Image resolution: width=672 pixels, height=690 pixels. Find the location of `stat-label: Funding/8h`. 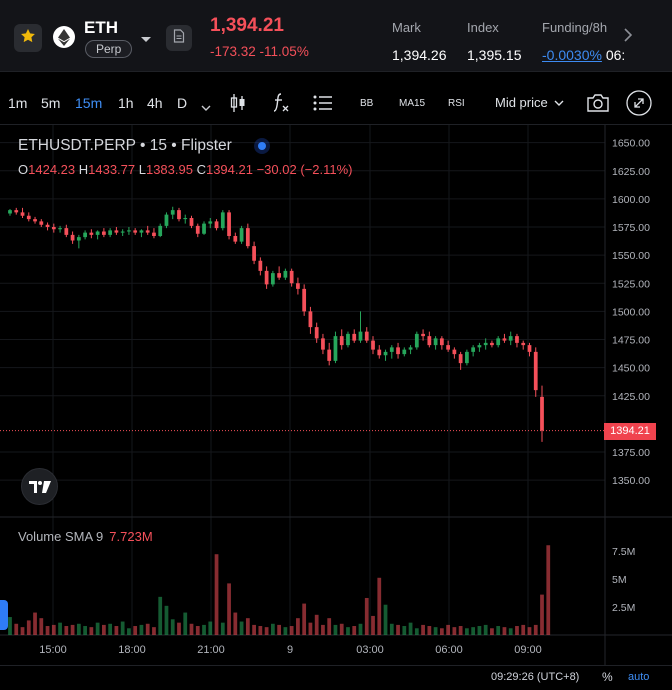

stat-label: Funding/8h is located at coordinates (575, 27).